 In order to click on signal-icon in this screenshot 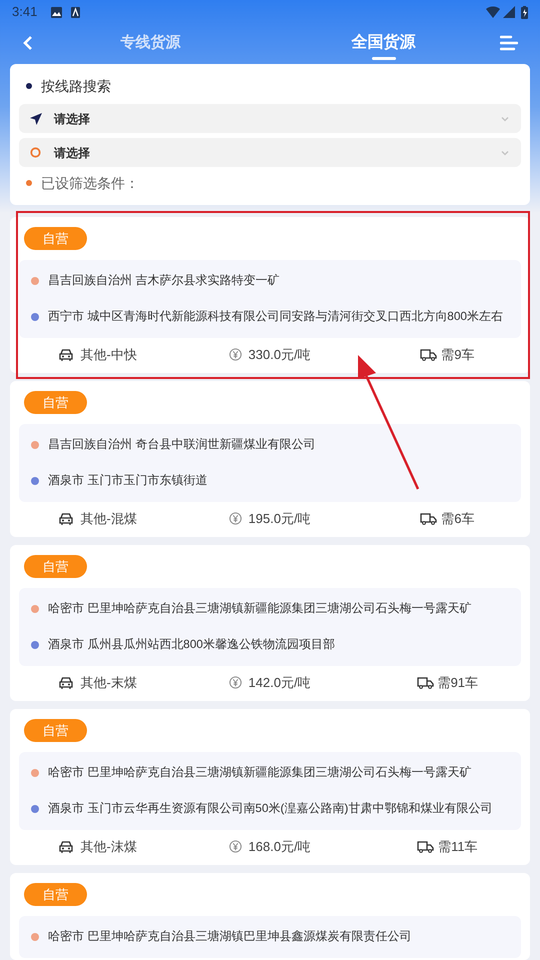, I will do `click(509, 12)`.